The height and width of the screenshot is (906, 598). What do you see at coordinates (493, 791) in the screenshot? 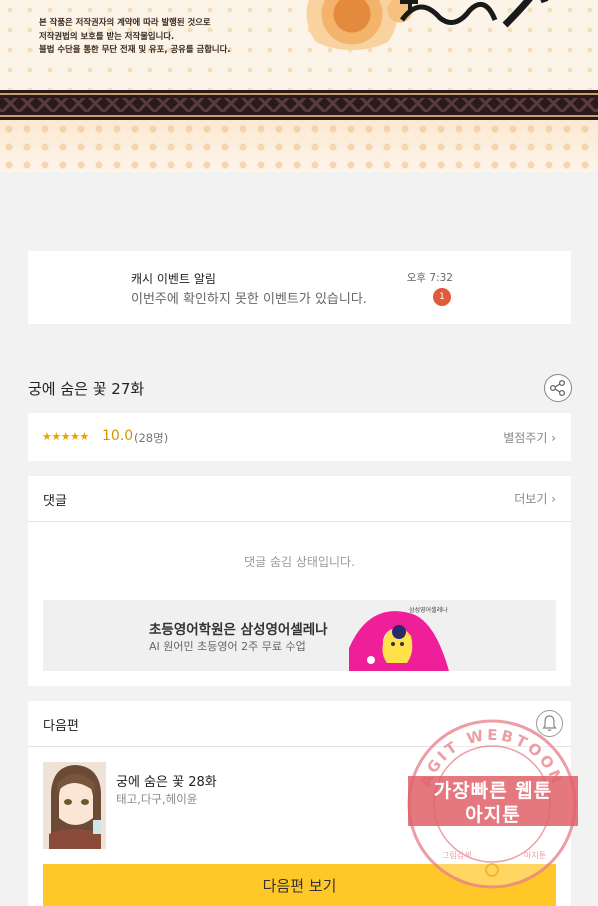
I see `watermark-line-1: 가장빠른 웹툰` at bounding box center [493, 791].